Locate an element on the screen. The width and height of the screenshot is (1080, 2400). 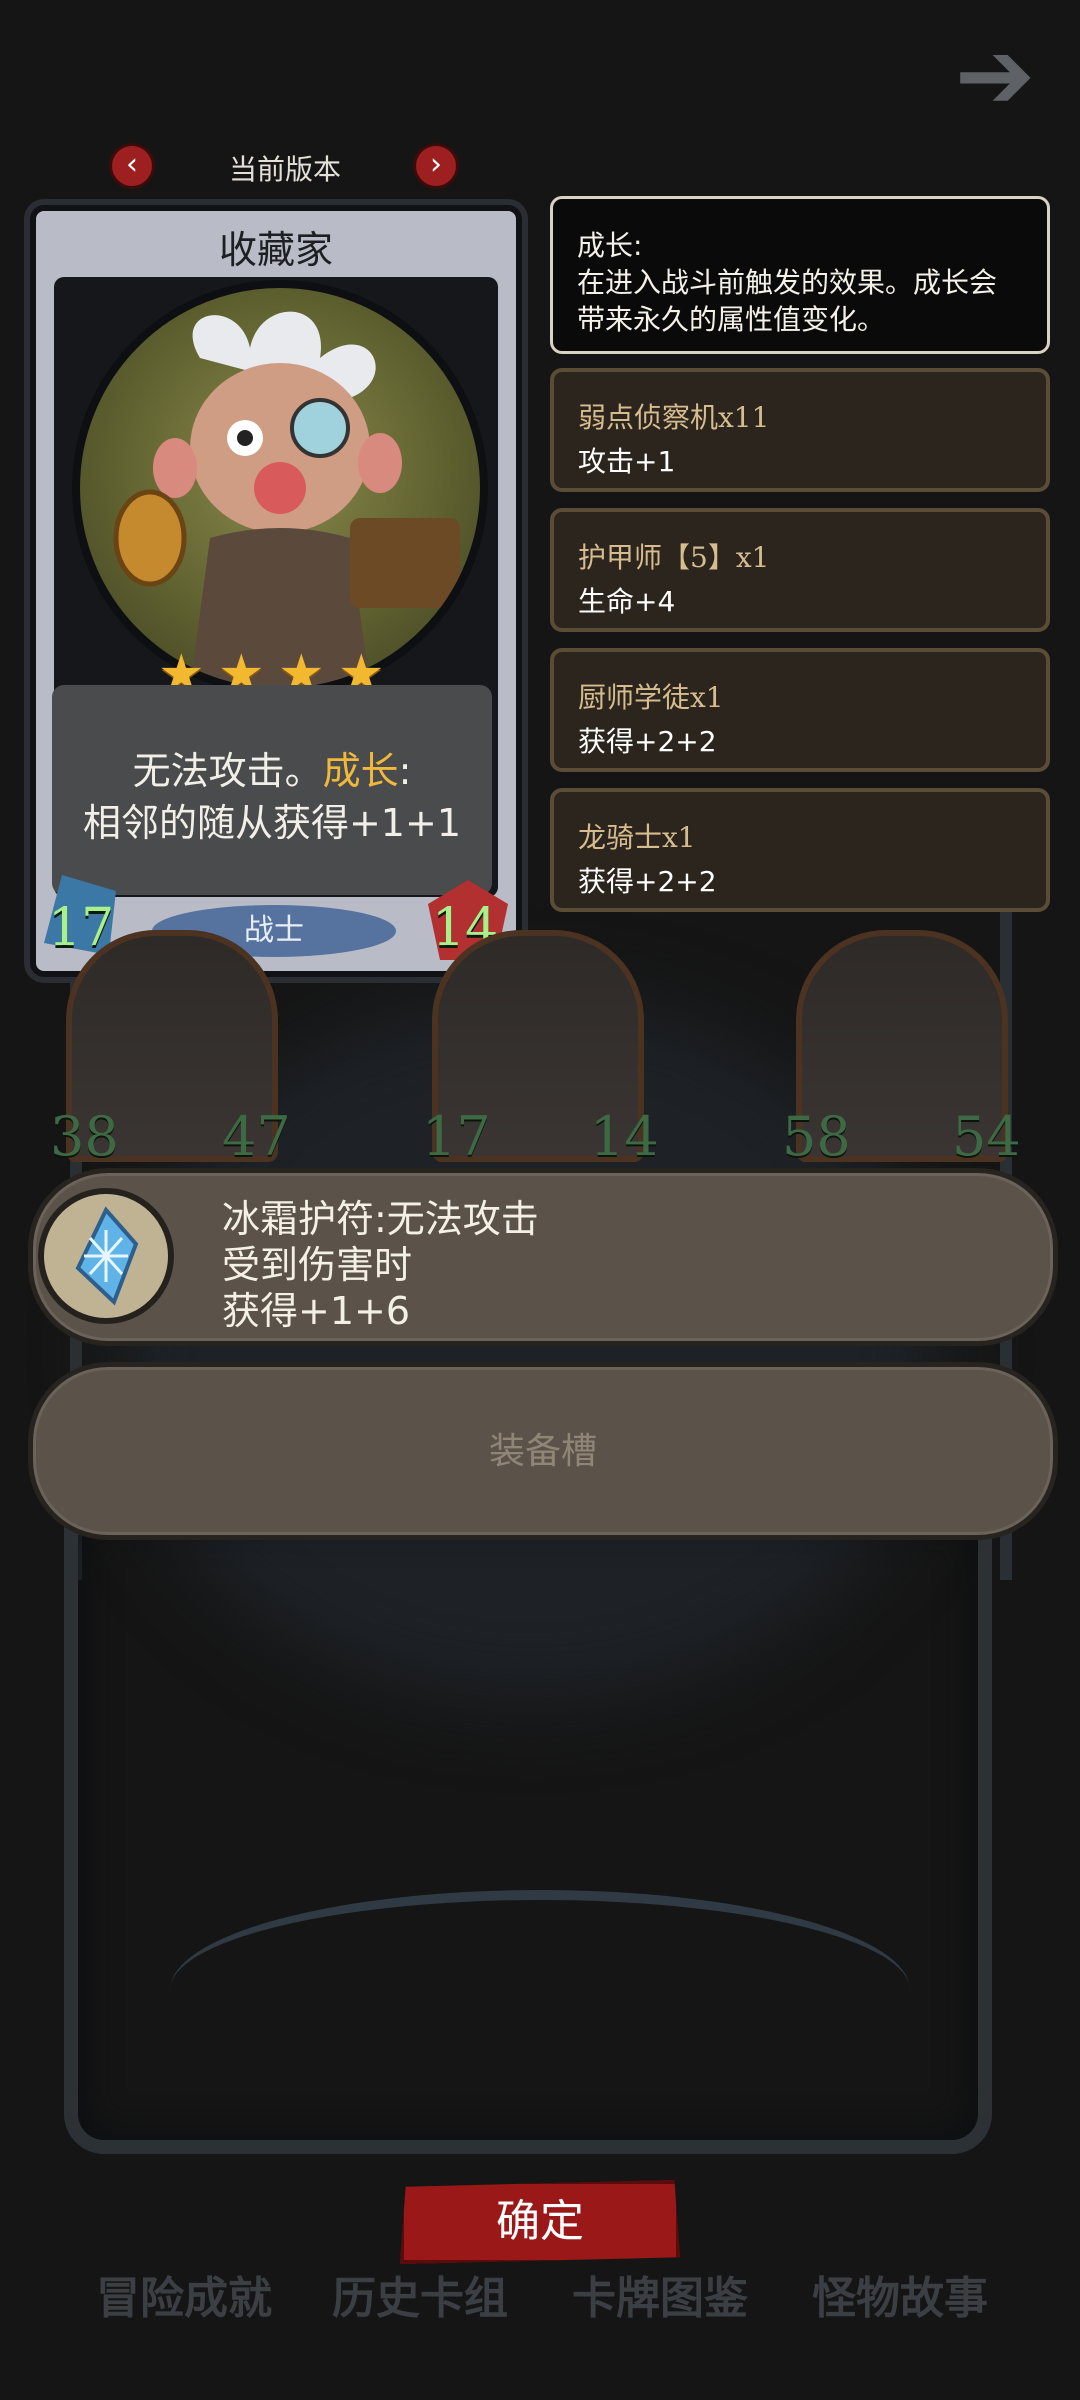
equip-slot-label: 装备槽 is located at coordinates (542, 1451).